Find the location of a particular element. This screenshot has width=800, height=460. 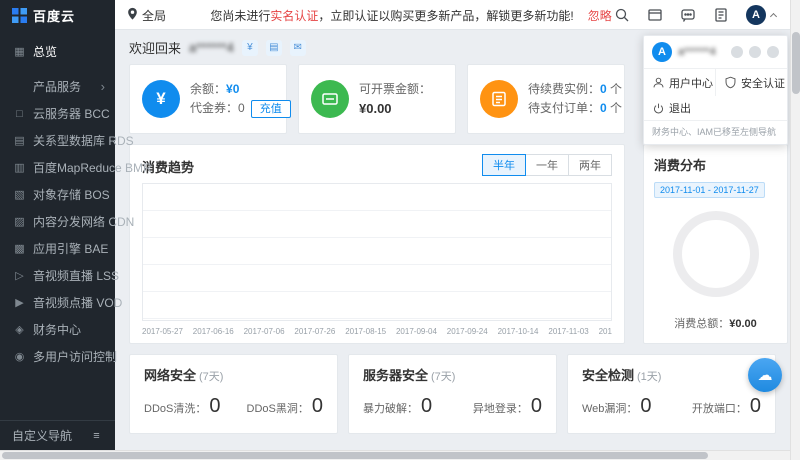

remote-login-stat: 异地登录： 0 is located at coordinates (507, 406).